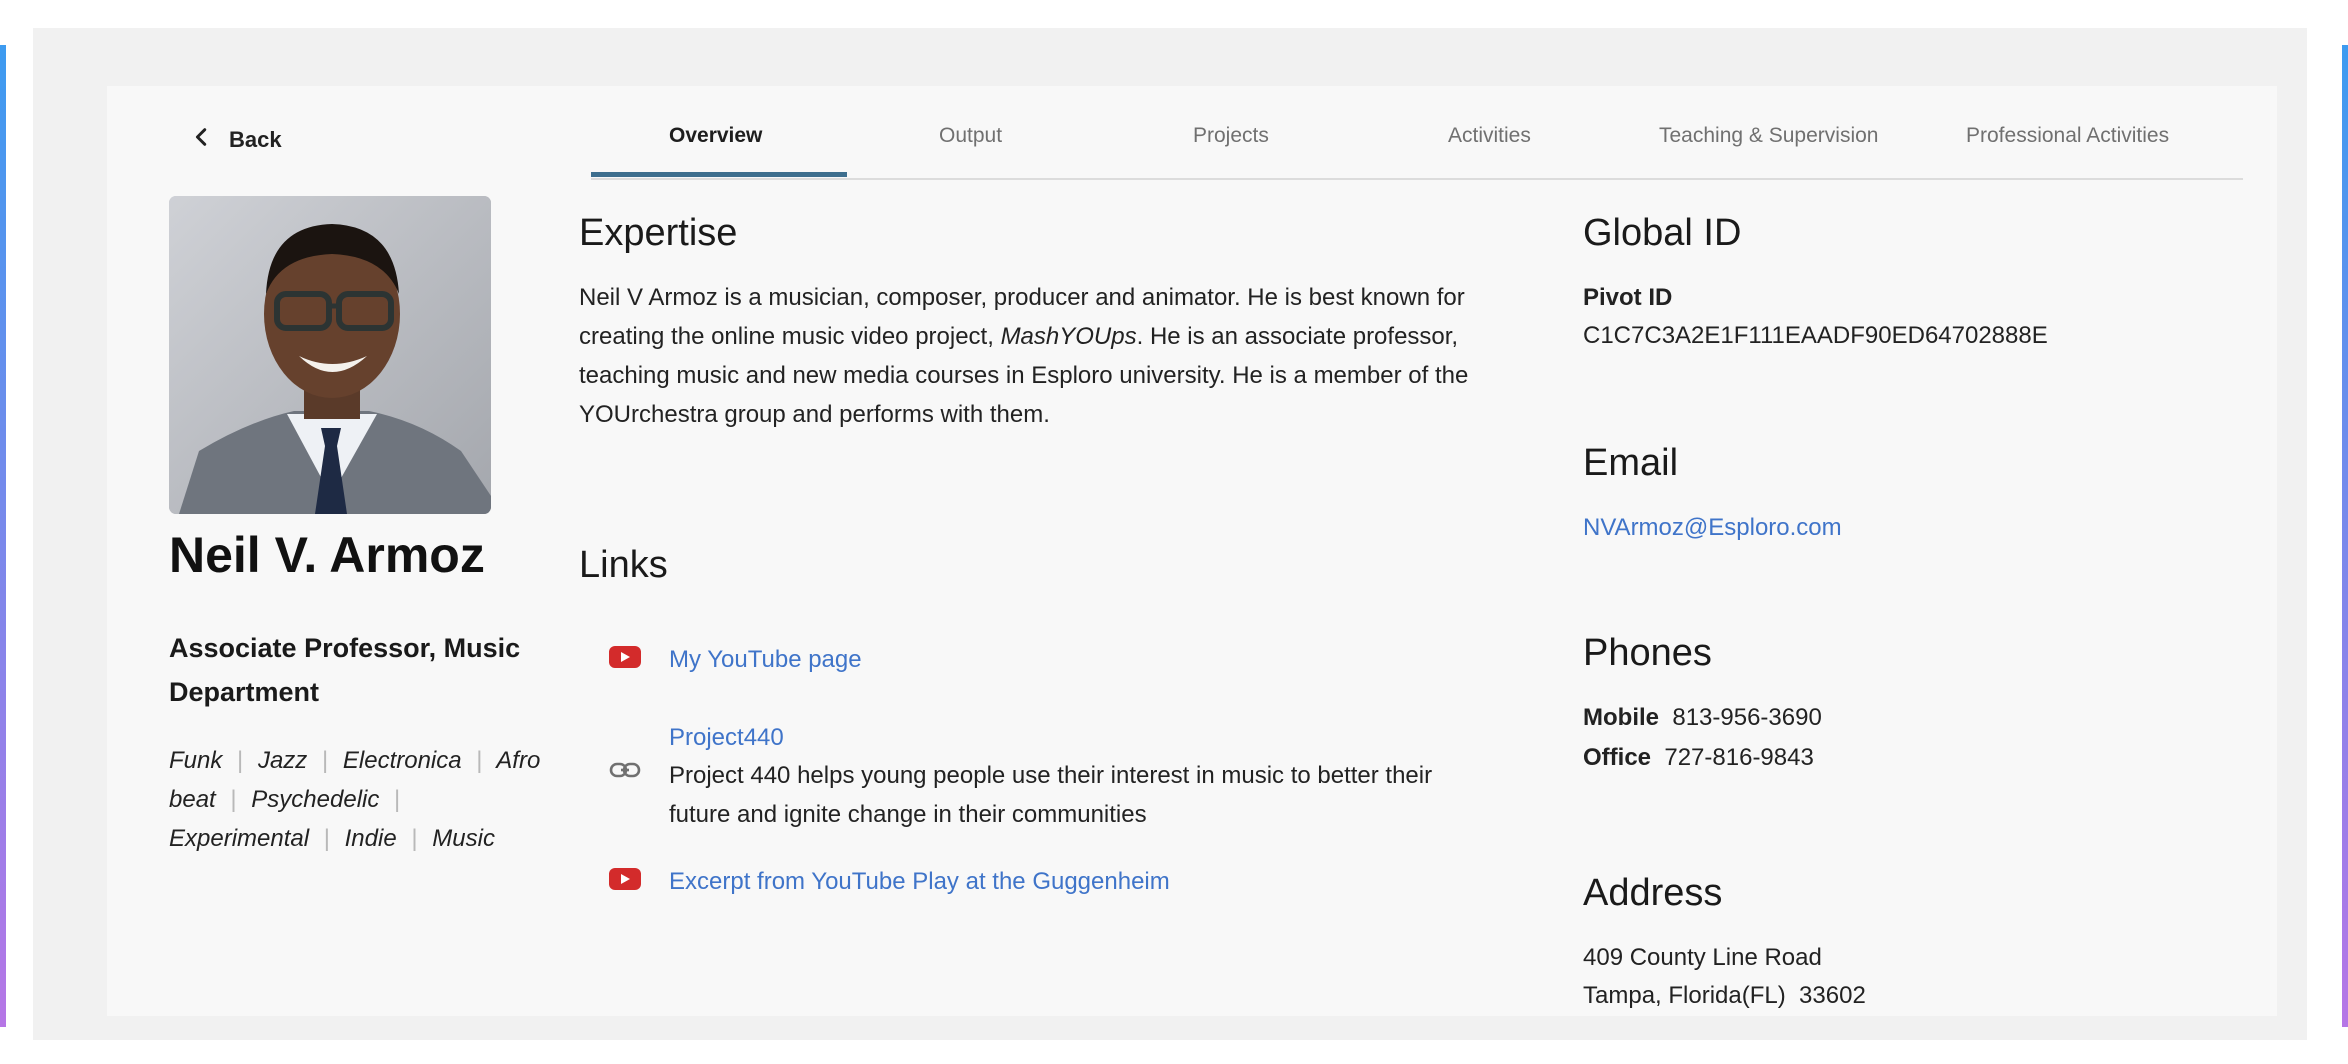 The height and width of the screenshot is (1064, 2348). What do you see at coordinates (1739, 757) in the screenshot?
I see `phone-office-value: 727-816-9843` at bounding box center [1739, 757].